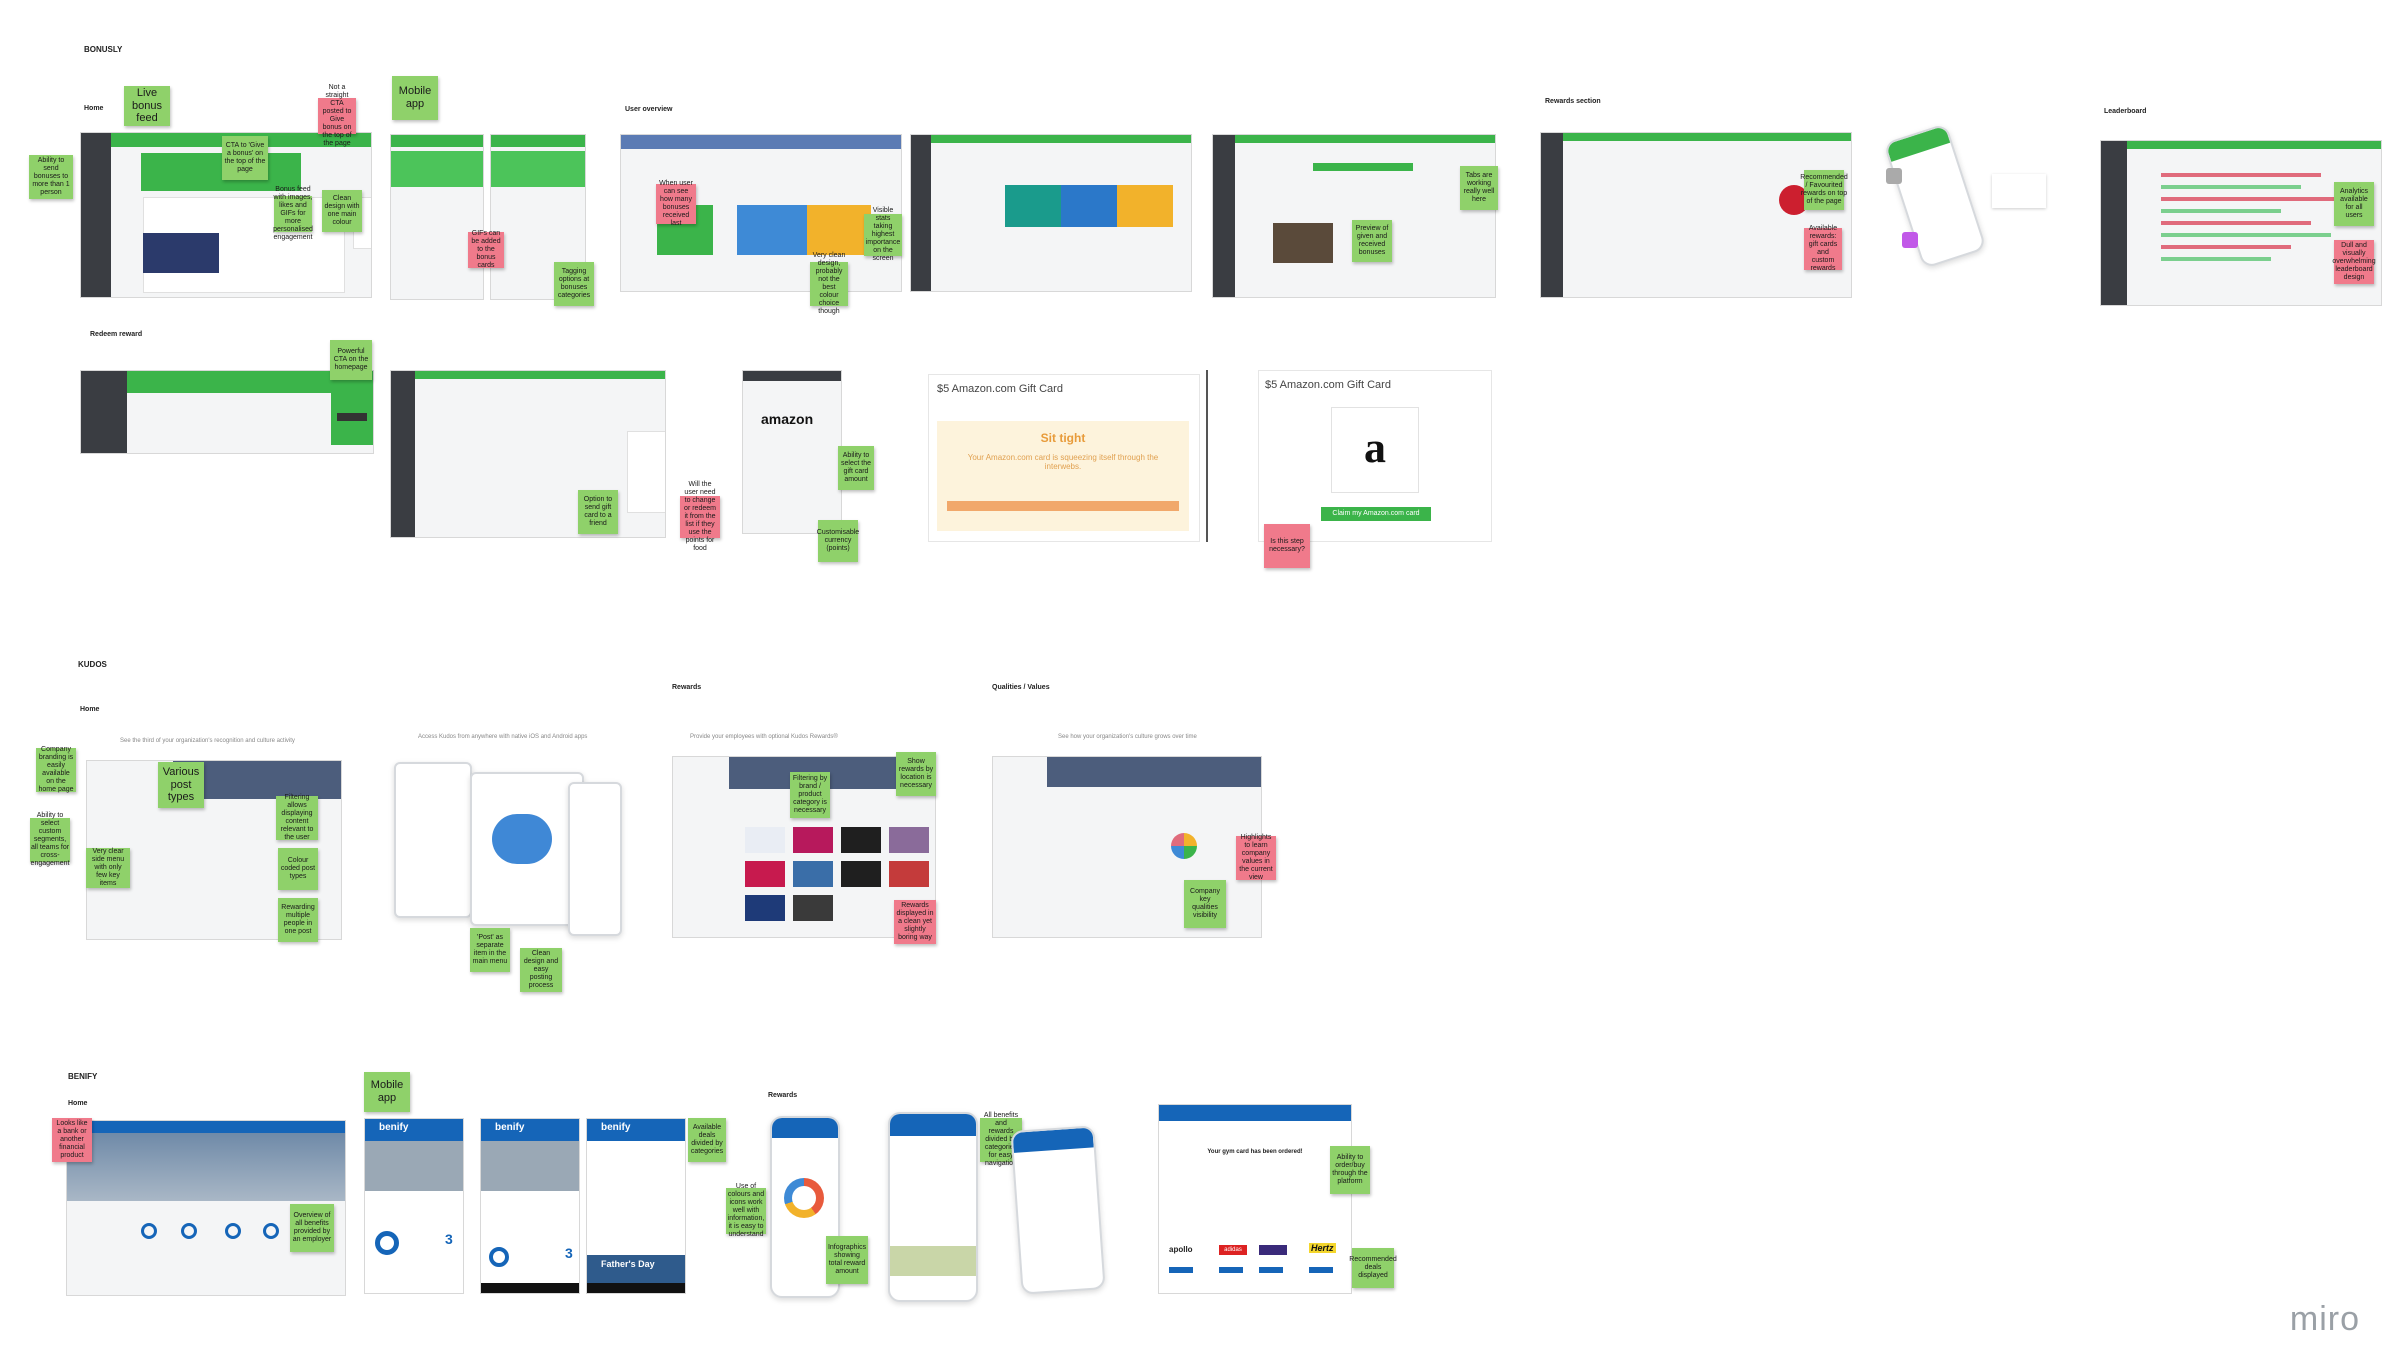 The height and width of the screenshot is (1349, 2400). Describe the element at coordinates (574, 284) in the screenshot. I see `note-tagging-options: Tagging options at bonuses categories` at that location.